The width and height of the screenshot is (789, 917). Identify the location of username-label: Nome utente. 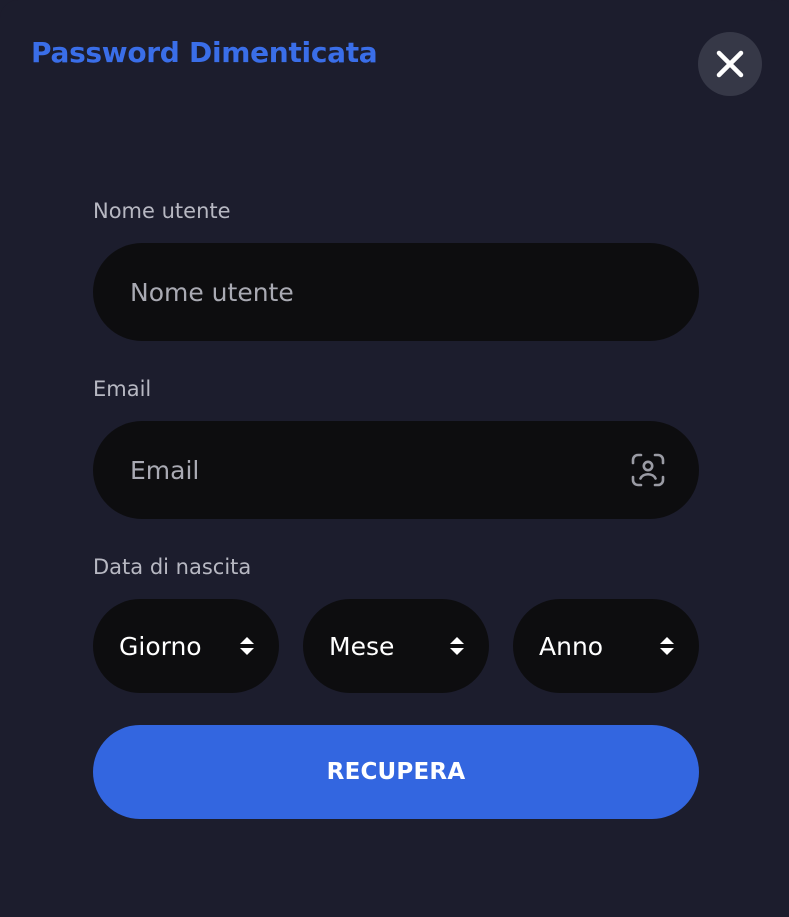
(162, 211).